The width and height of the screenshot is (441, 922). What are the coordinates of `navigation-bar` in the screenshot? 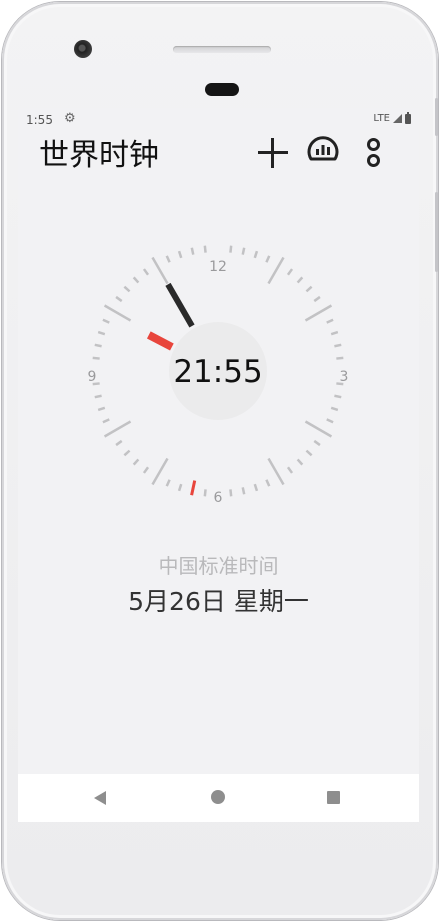 It's located at (218, 798).